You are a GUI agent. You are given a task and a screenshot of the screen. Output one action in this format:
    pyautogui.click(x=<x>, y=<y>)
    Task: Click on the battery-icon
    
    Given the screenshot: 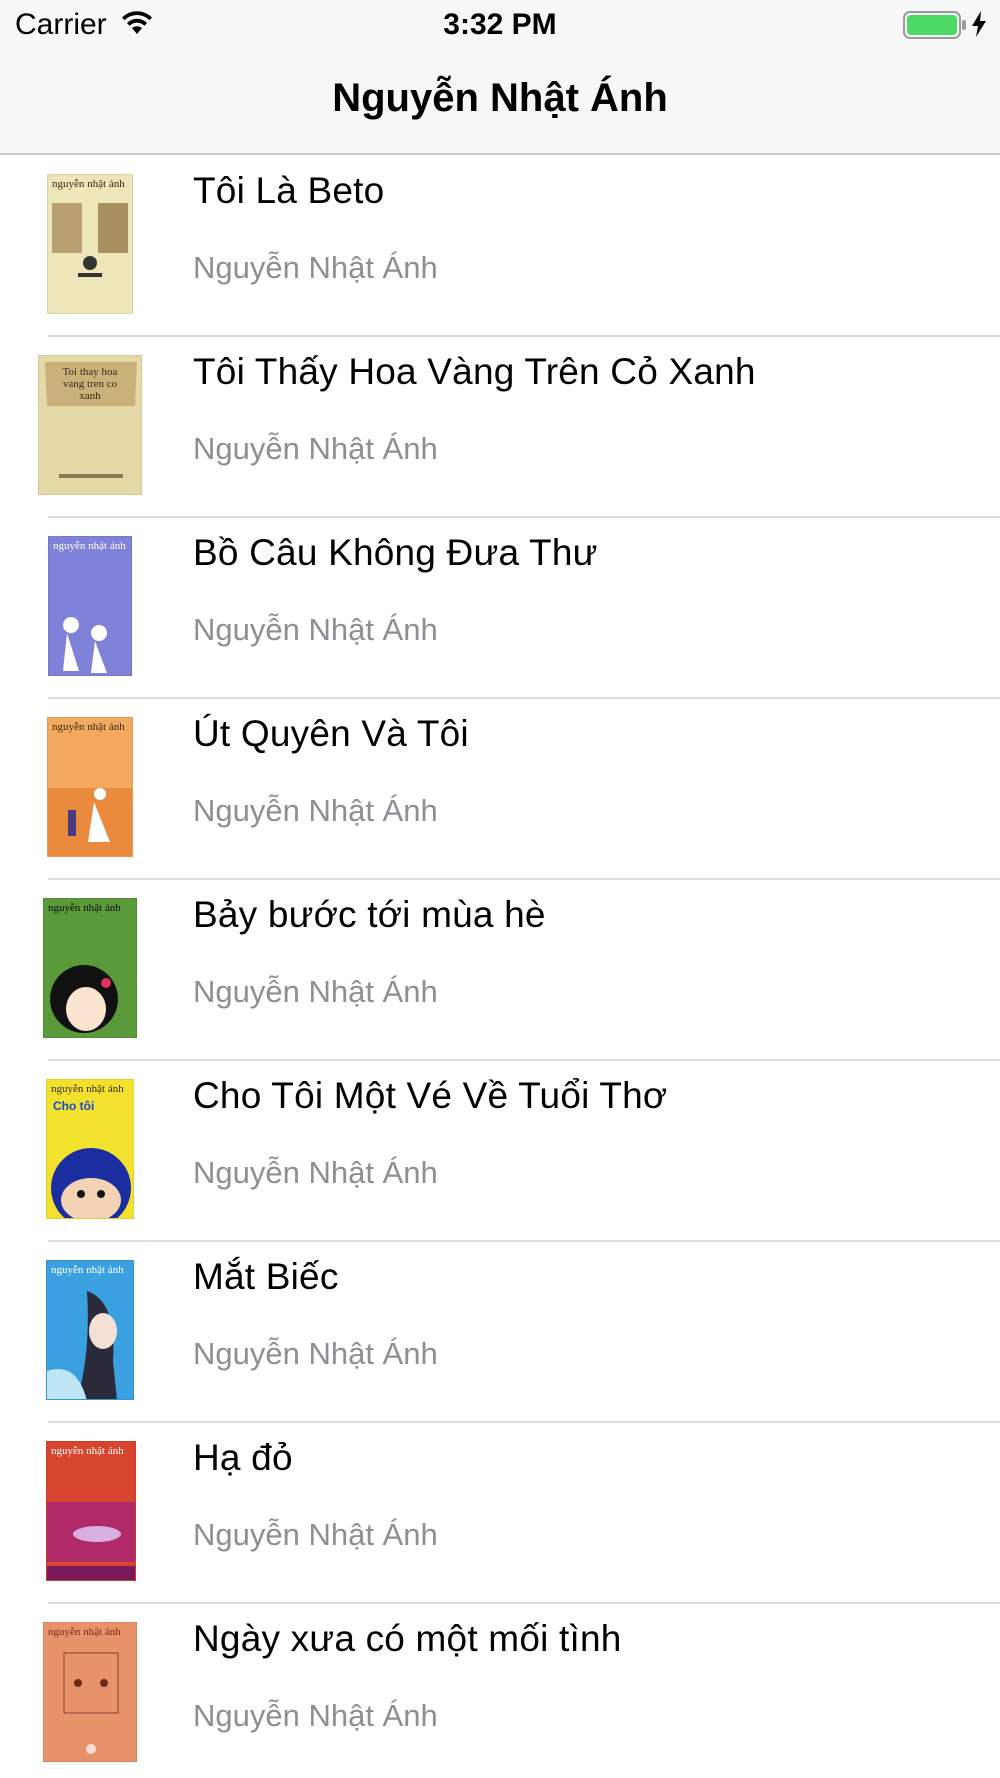 What is the action you would take?
    pyautogui.click(x=935, y=27)
    